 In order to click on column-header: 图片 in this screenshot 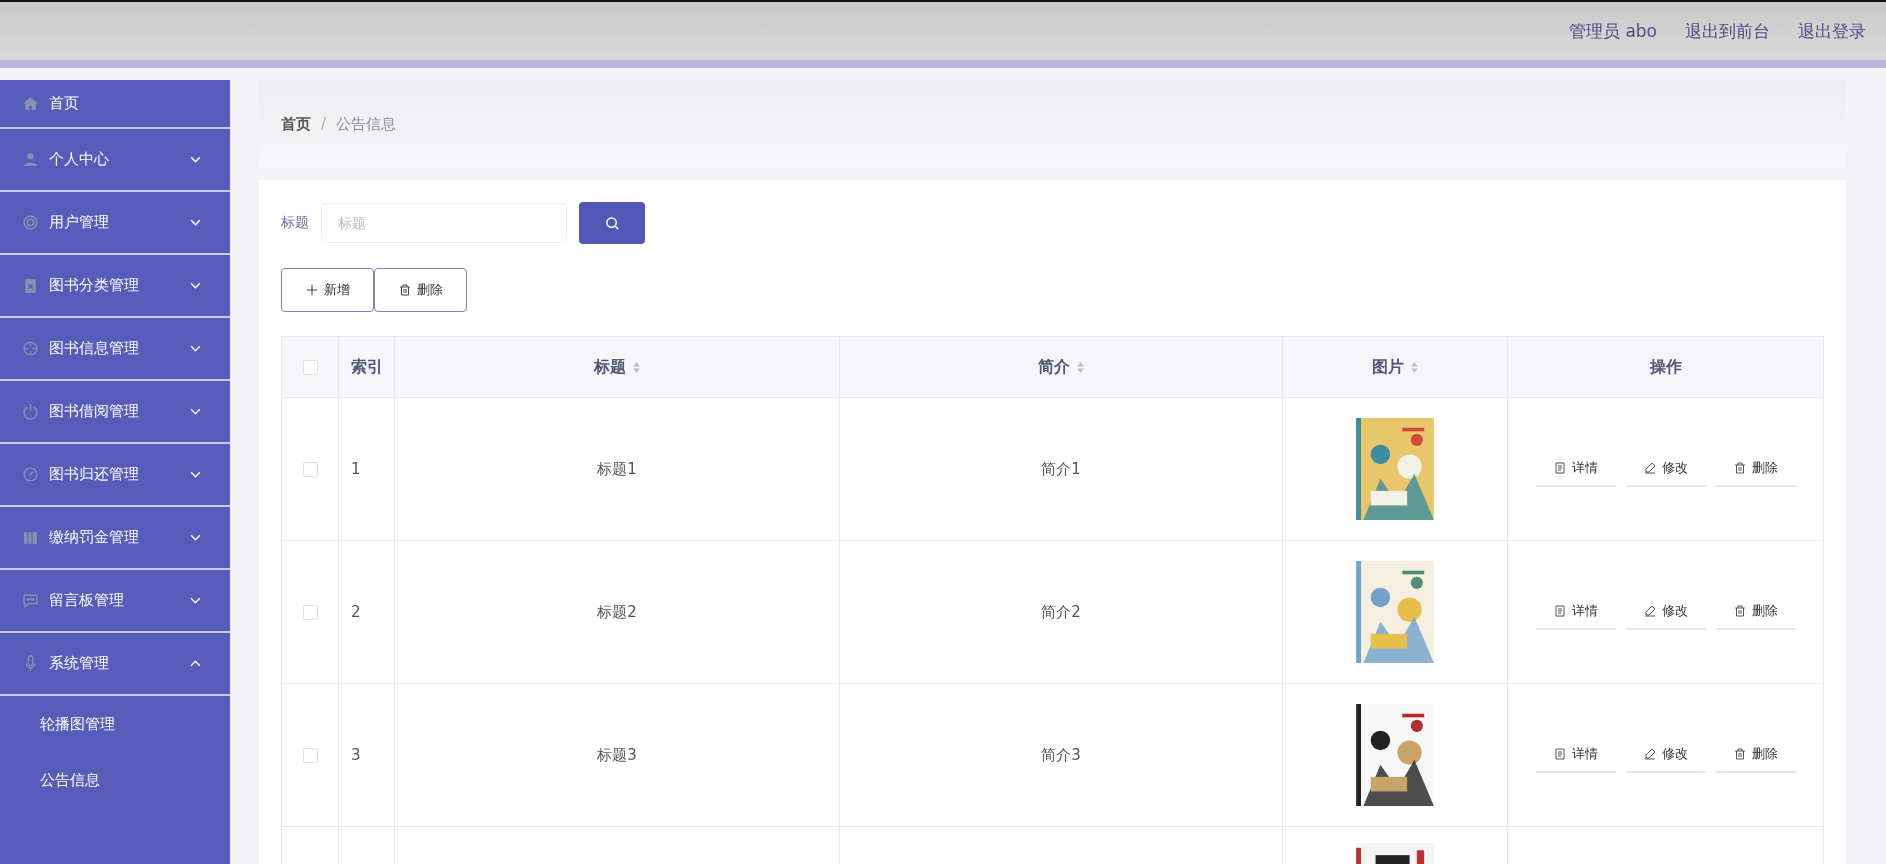, I will do `click(1395, 367)`.